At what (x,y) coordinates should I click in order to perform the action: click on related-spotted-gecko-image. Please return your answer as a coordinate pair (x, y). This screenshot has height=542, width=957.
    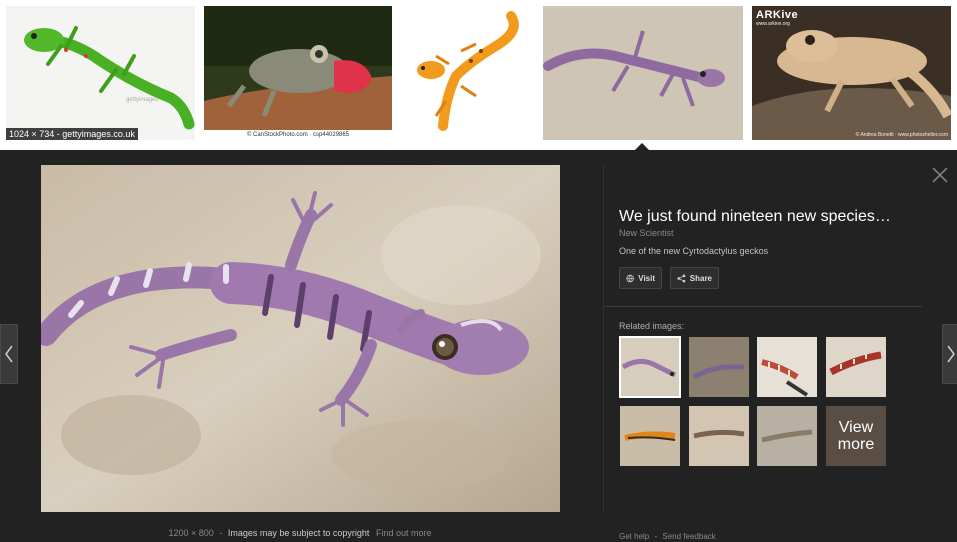
    Looking at the image, I should click on (719, 436).